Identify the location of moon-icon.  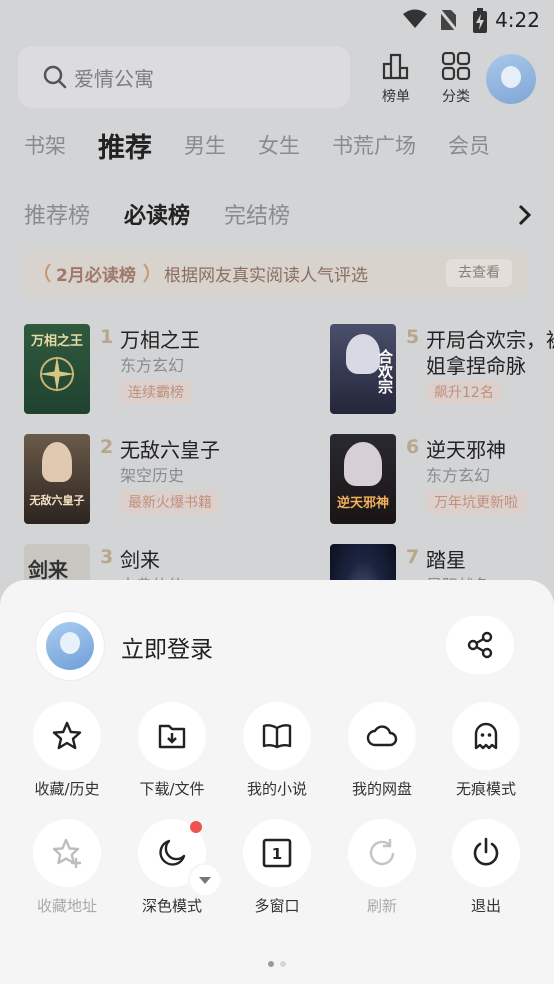
(172, 852).